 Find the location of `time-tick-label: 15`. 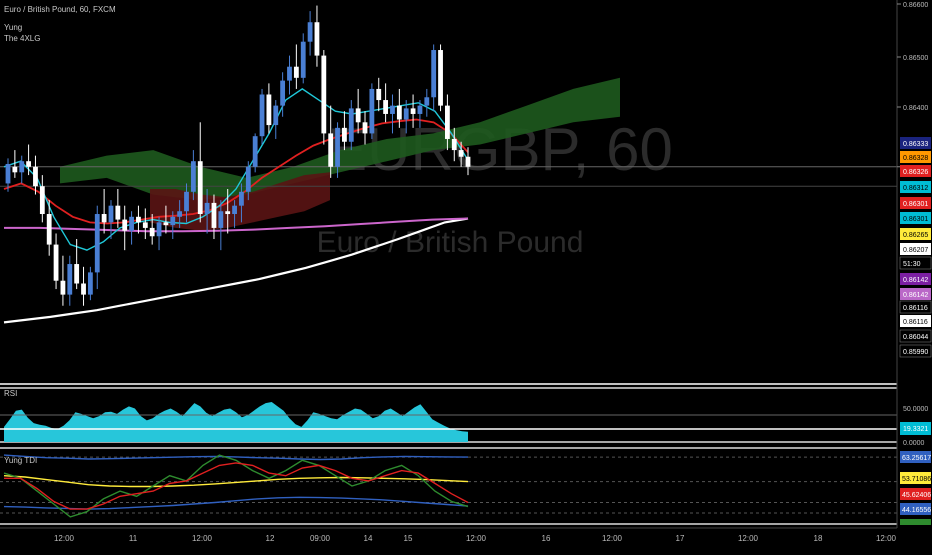

time-tick-label: 15 is located at coordinates (408, 538).